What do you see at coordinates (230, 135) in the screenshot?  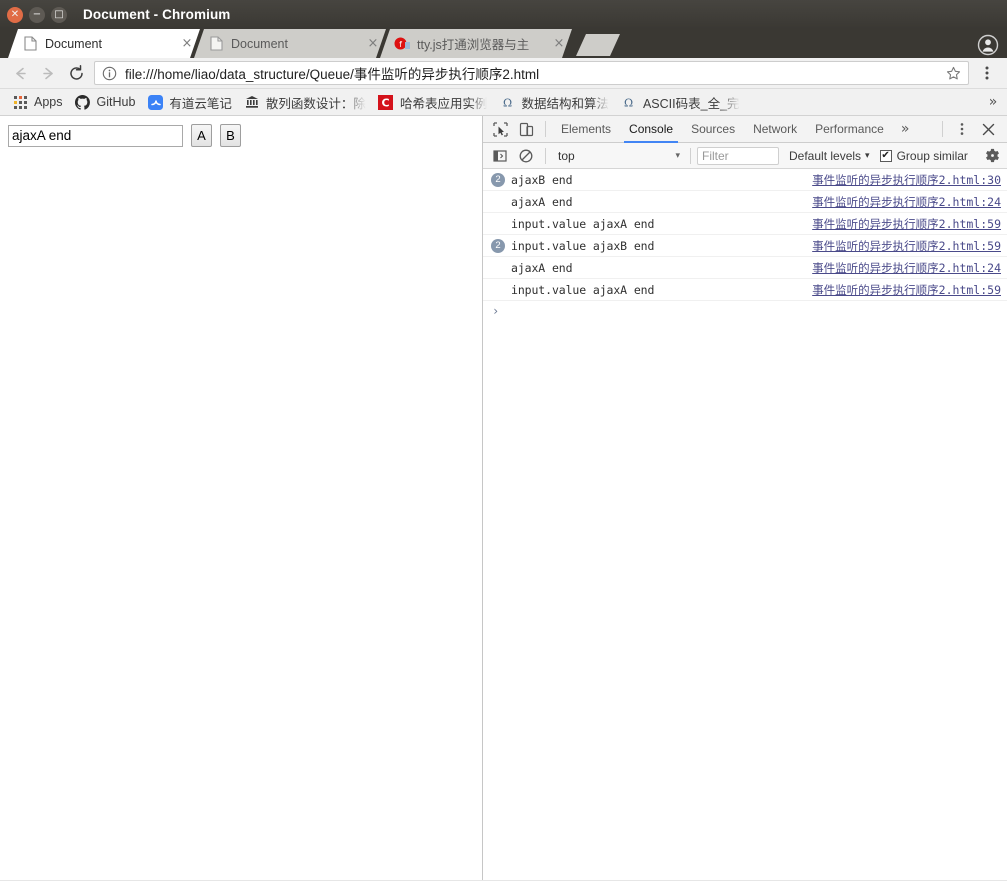 I see `button-b: B` at bounding box center [230, 135].